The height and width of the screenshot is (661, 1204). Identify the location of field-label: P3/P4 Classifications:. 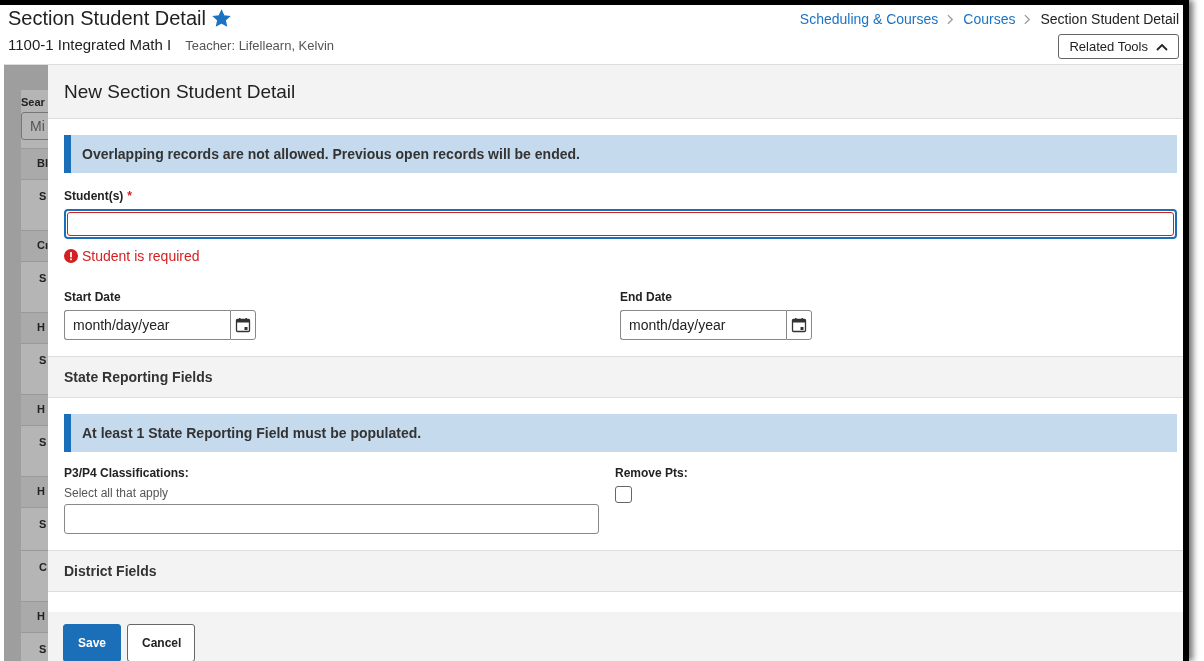
(127, 473).